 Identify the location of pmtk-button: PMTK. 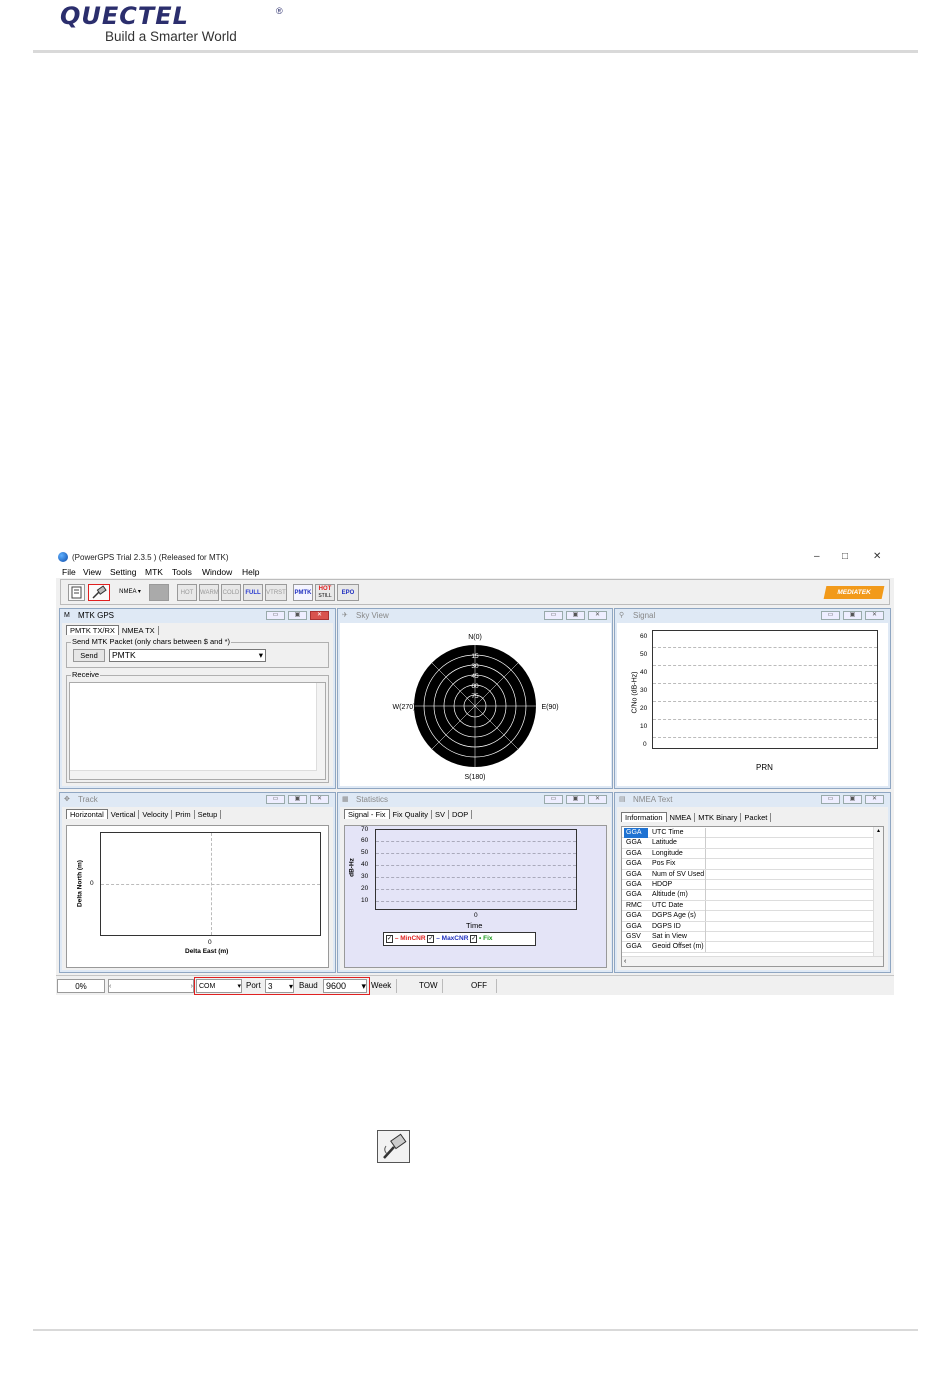
(303, 592).